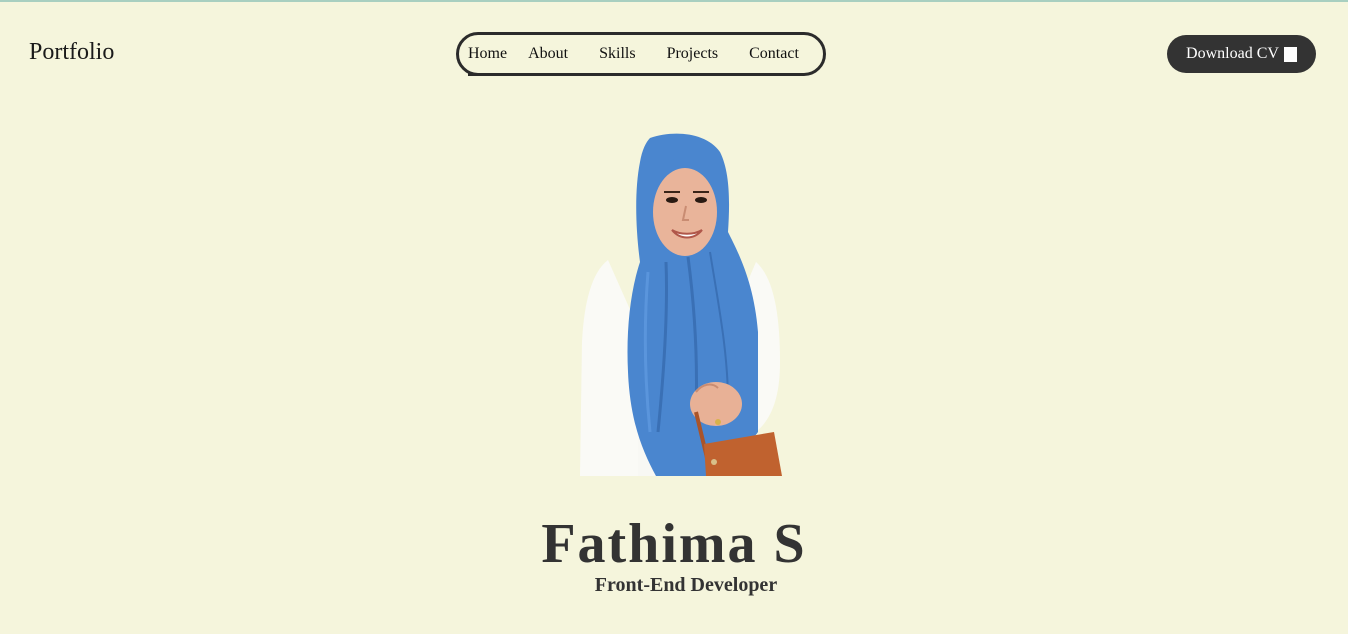  Describe the element at coordinates (487, 54) in the screenshot. I see `nav-home: Home` at that location.